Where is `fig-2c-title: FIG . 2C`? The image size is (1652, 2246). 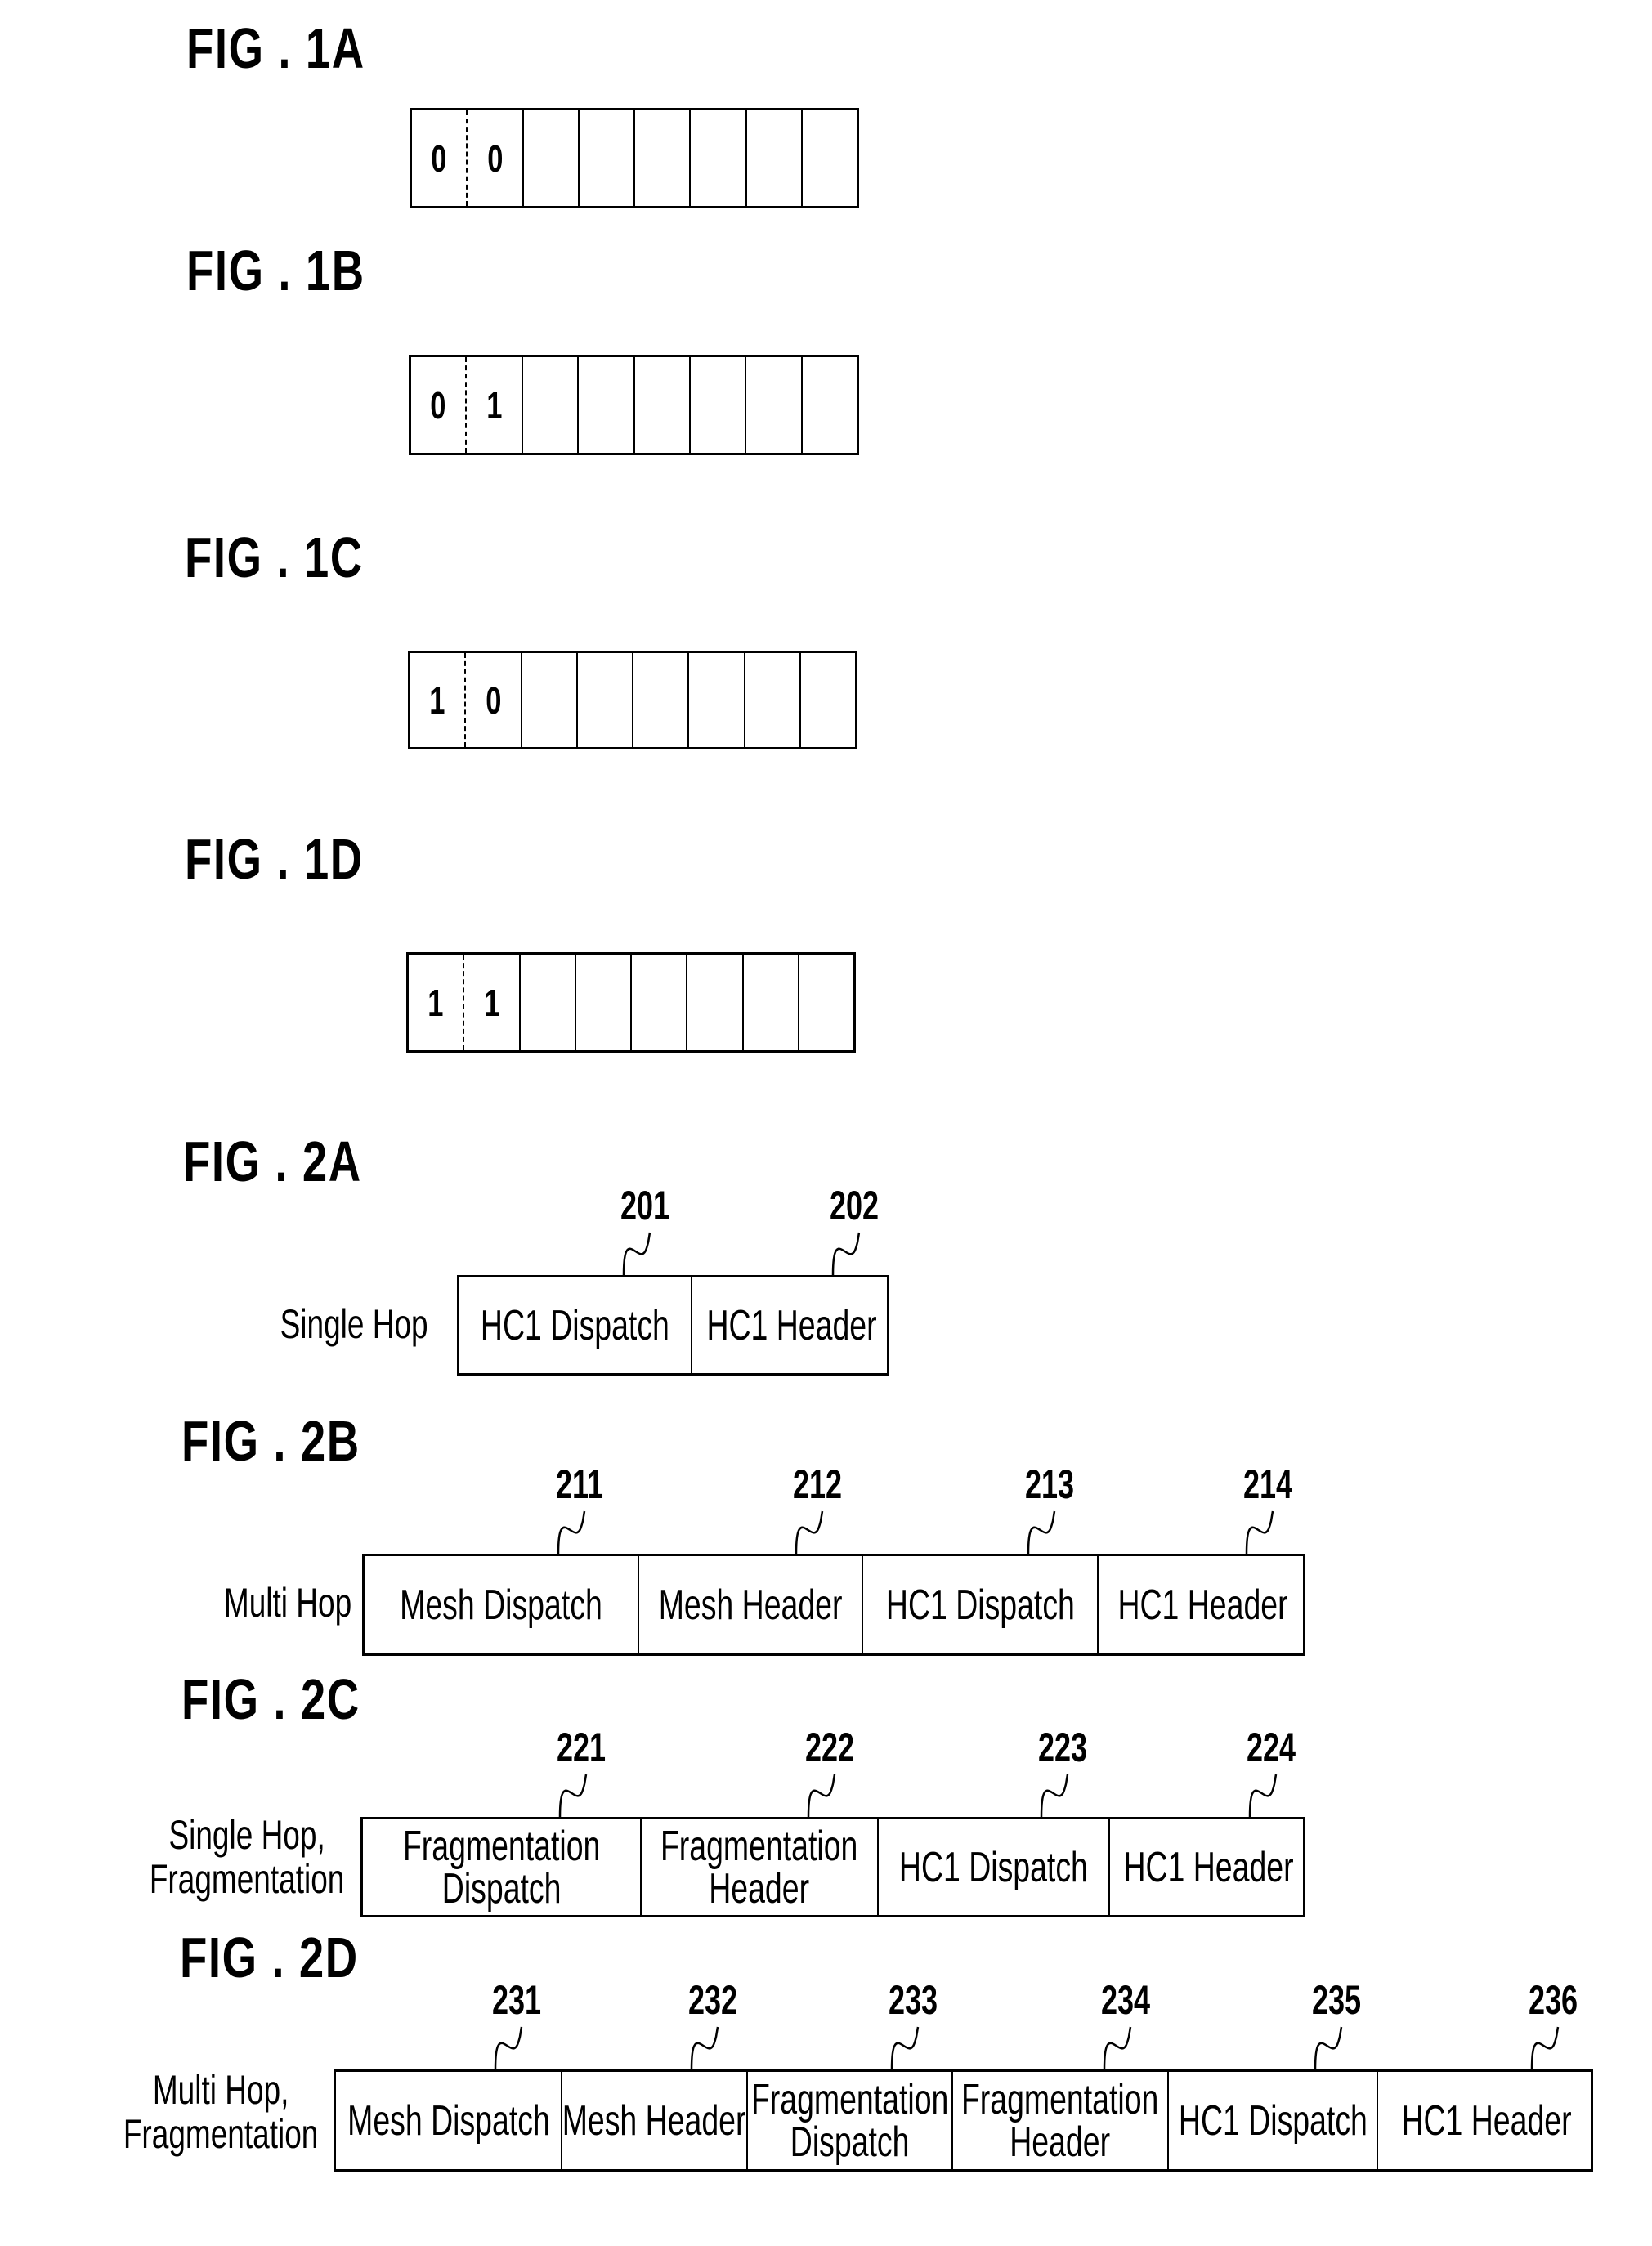
fig-2c-title: FIG . 2C is located at coordinates (270, 1699).